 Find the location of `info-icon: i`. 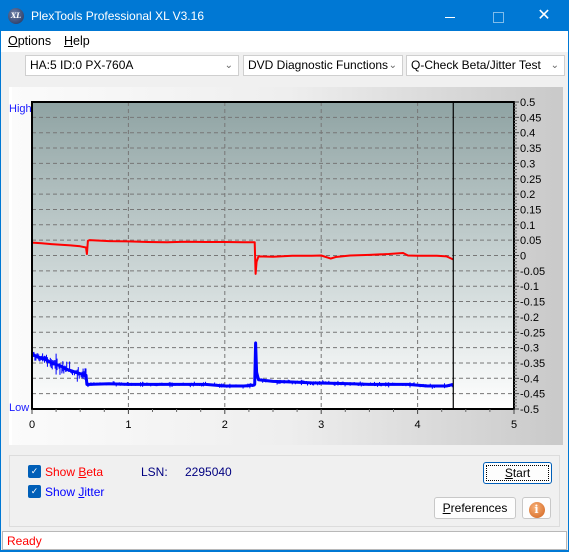

info-icon: i is located at coordinates (536, 510).